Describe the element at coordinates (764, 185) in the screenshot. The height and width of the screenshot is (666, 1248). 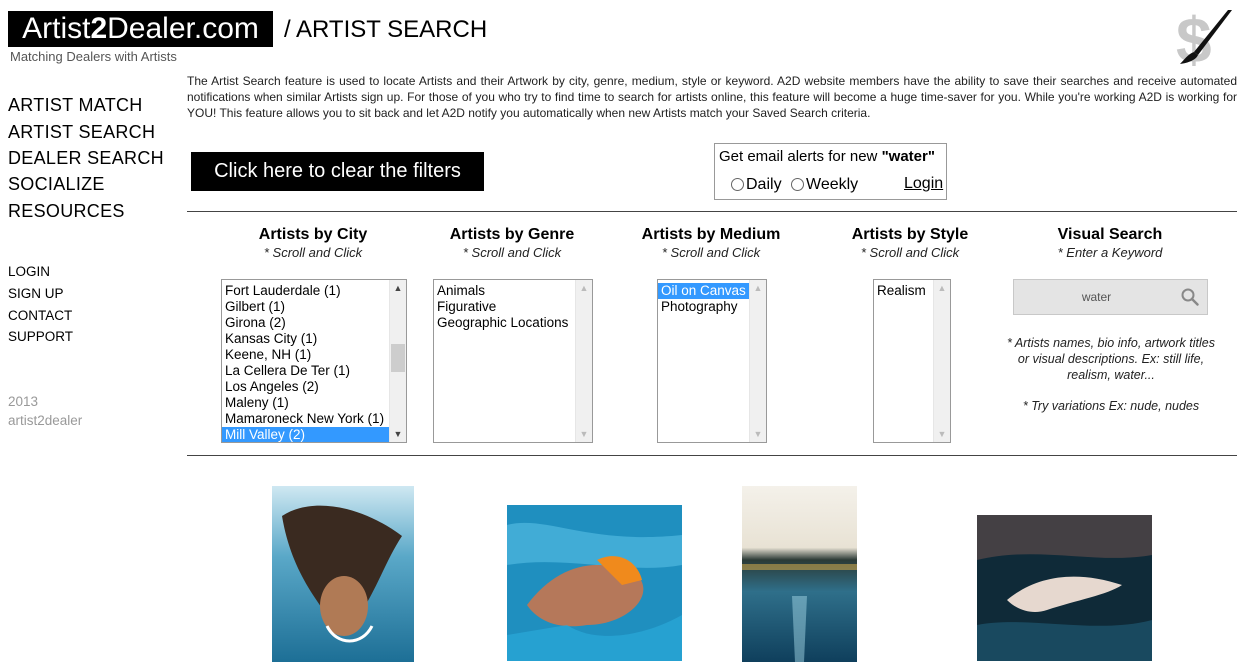
I see `daily-label: Daily` at that location.